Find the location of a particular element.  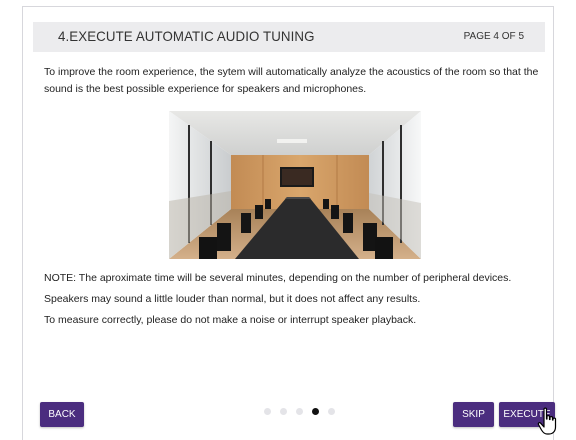

hand-pointer-icon is located at coordinates (547, 421).